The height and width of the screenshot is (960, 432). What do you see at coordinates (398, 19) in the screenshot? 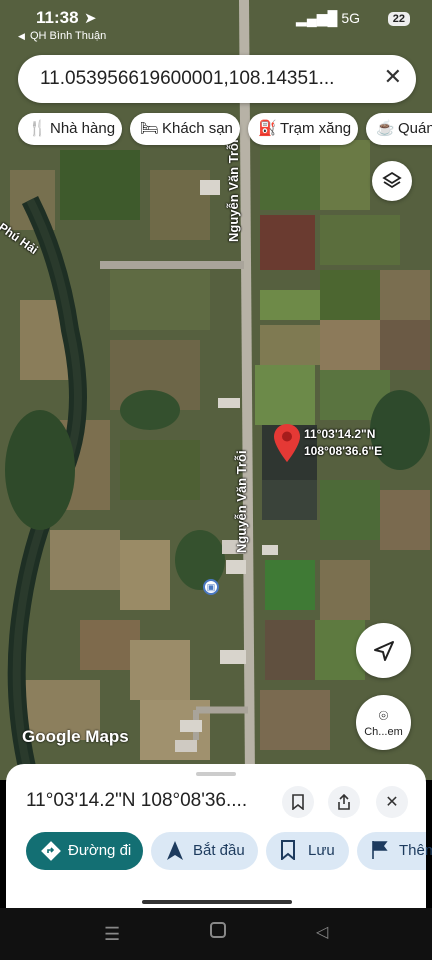
I see `battery-level: 22` at bounding box center [398, 19].